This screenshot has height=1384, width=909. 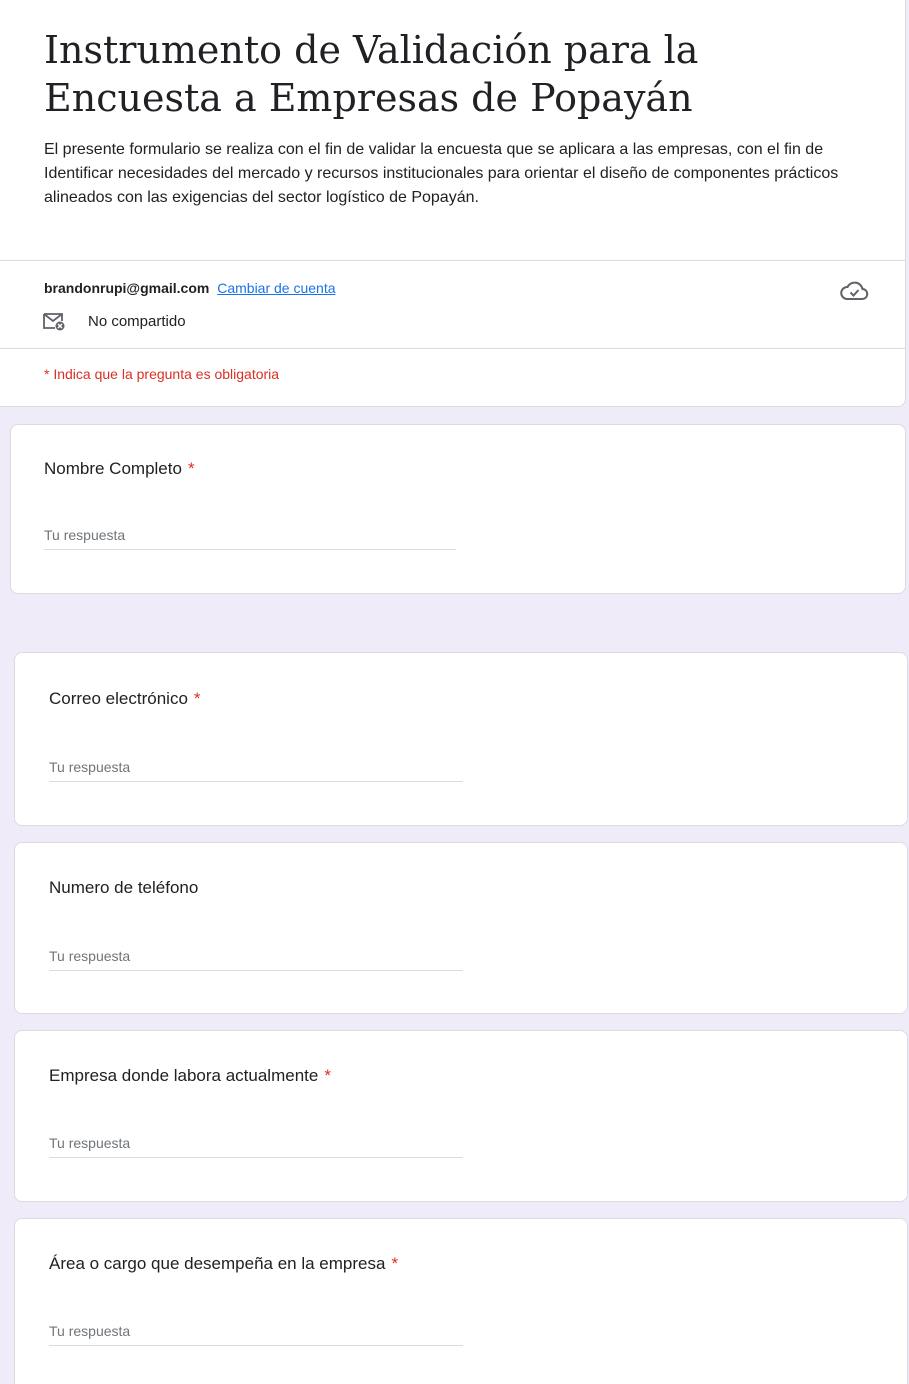 I want to click on required-note: * Indica que la pregunta es obligatoria, so click(x=162, y=374).